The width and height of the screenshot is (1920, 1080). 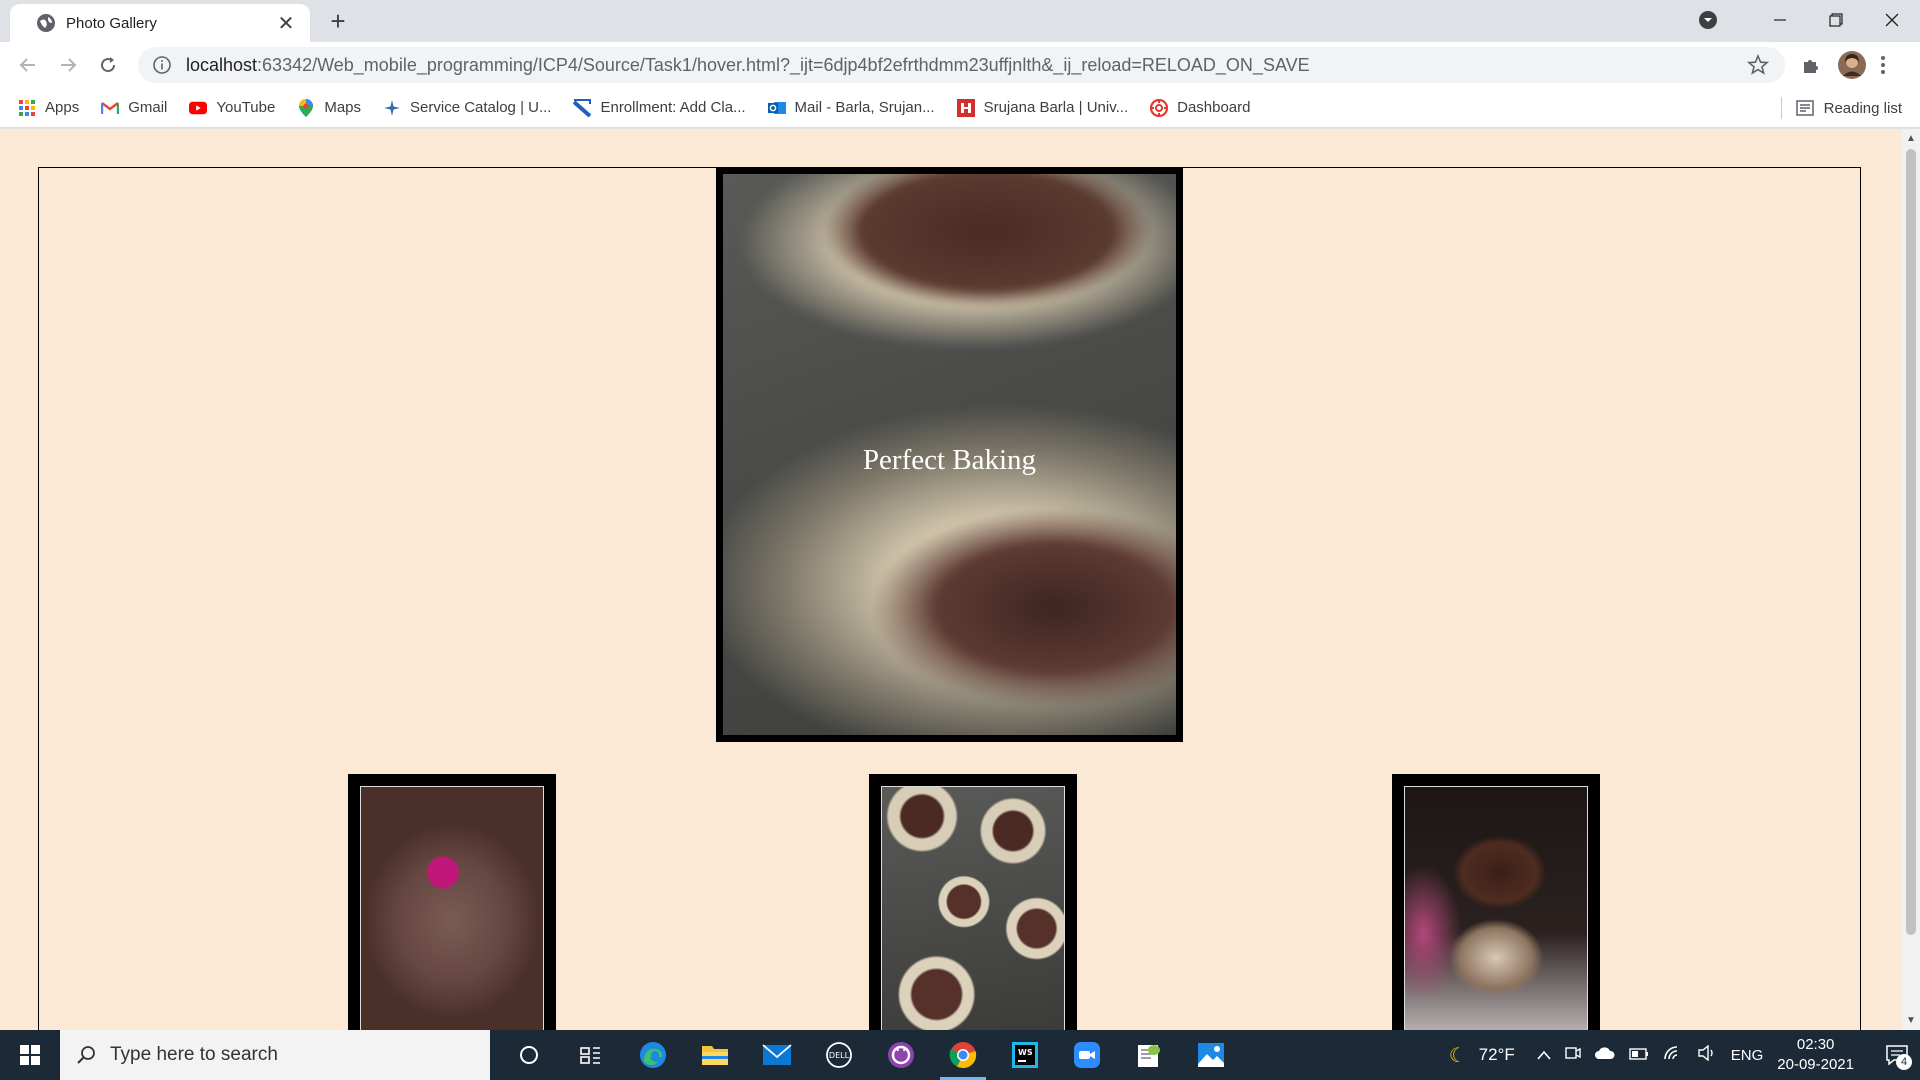 What do you see at coordinates (1815, 1055) in the screenshot?
I see `clock: 02:30 20-09-2021` at bounding box center [1815, 1055].